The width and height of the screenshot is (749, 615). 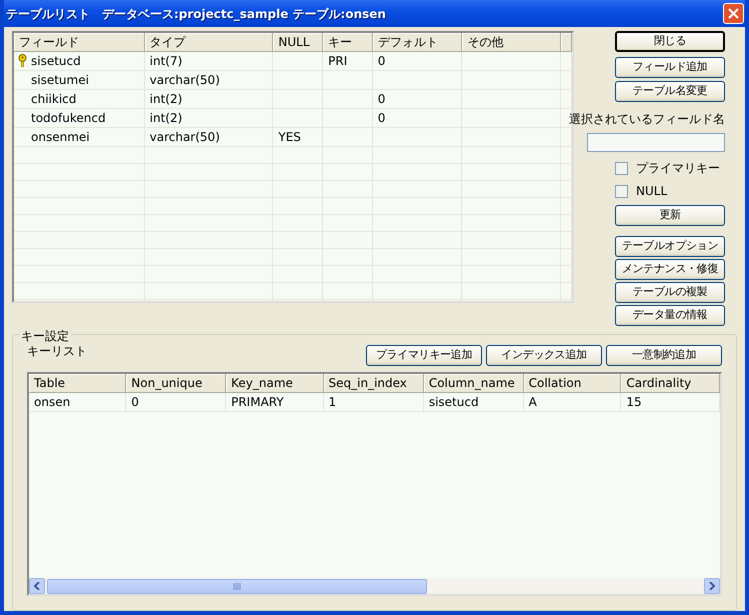 I want to click on key-list-label: キーリスト, so click(x=57, y=351).